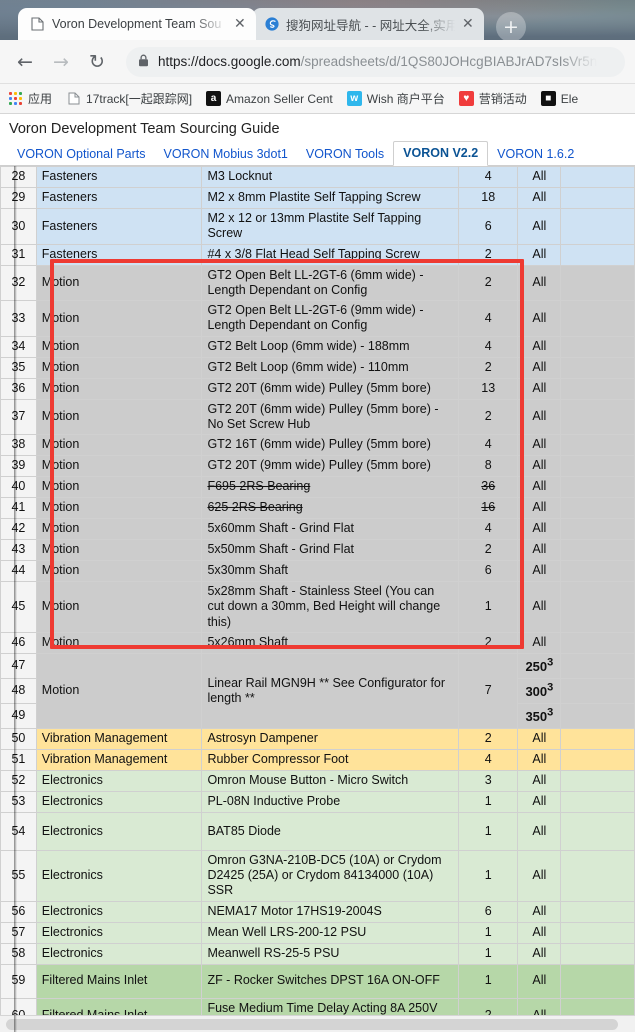  What do you see at coordinates (330, 801) in the screenshot?
I see `cell-description: PL-08N Inductive Probe` at bounding box center [330, 801].